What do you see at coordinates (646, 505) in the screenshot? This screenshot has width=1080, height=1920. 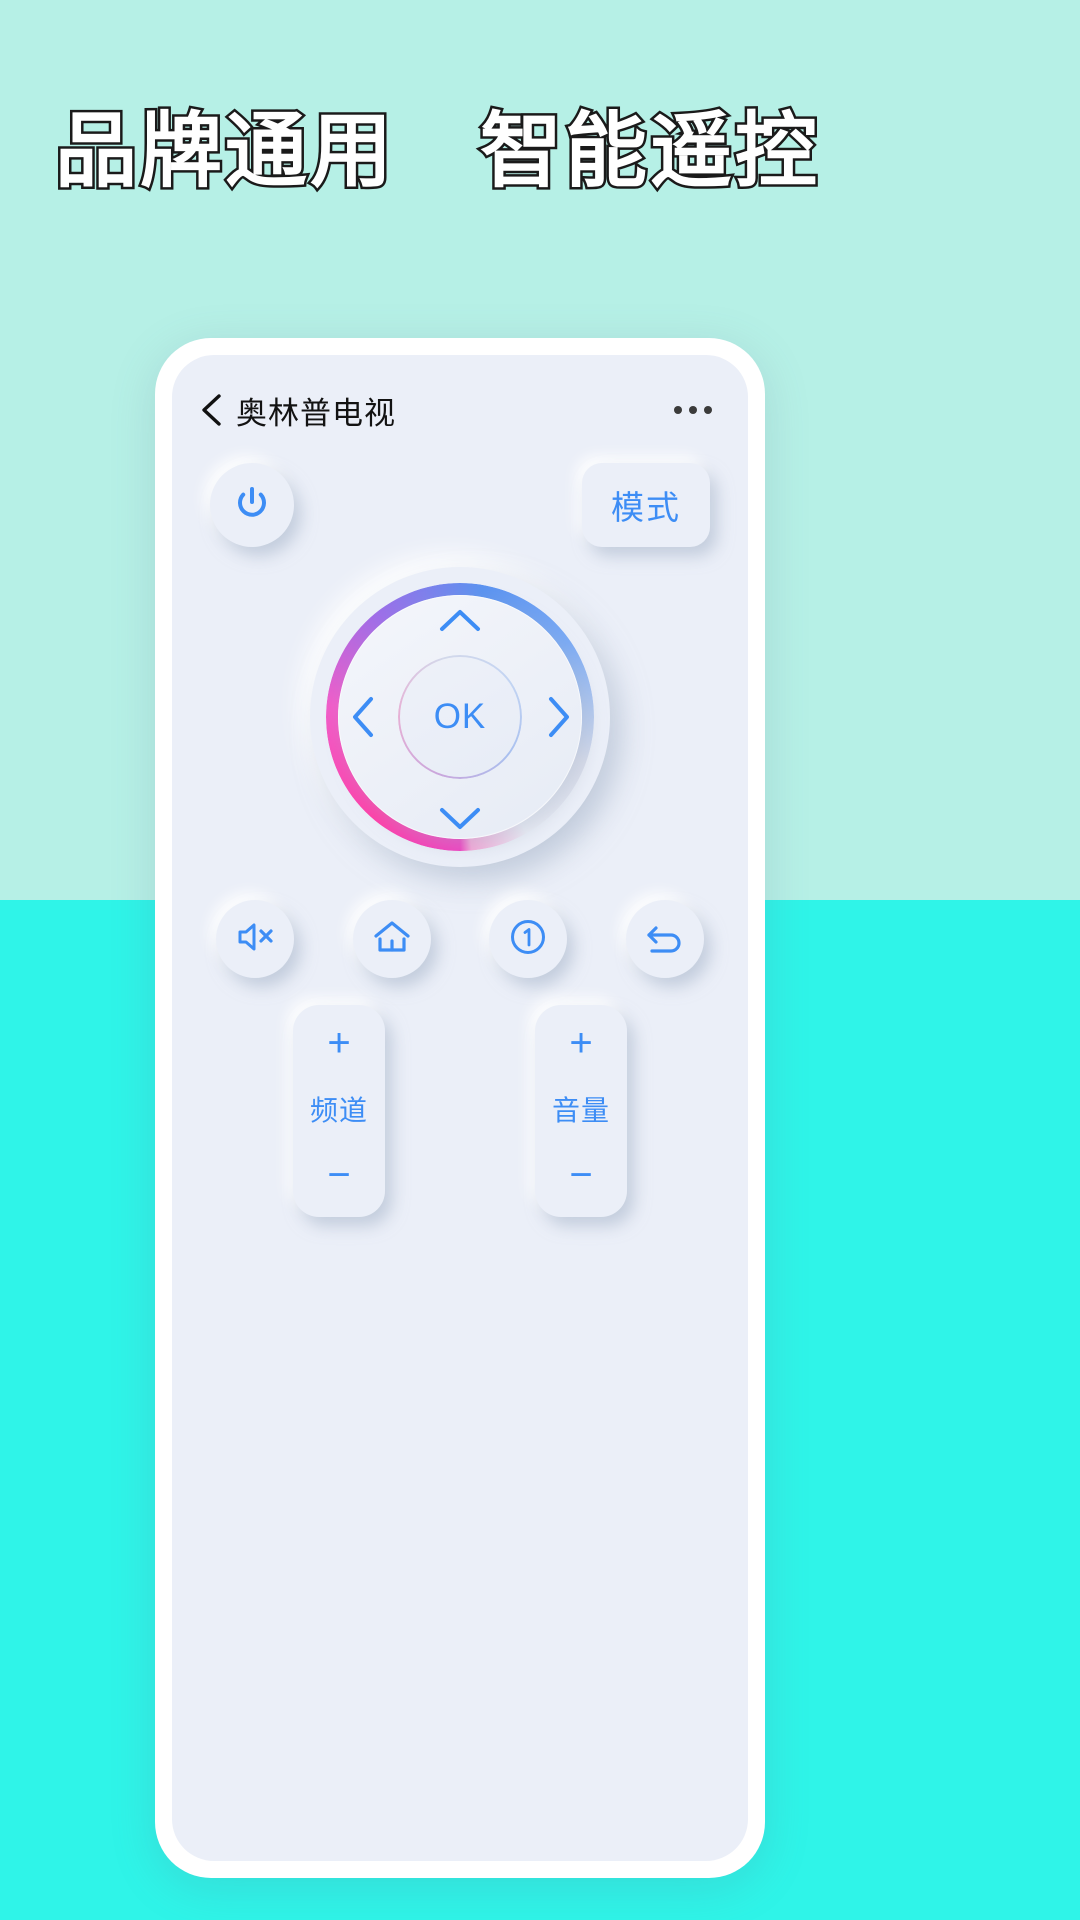 I see `mode-button: 模式` at bounding box center [646, 505].